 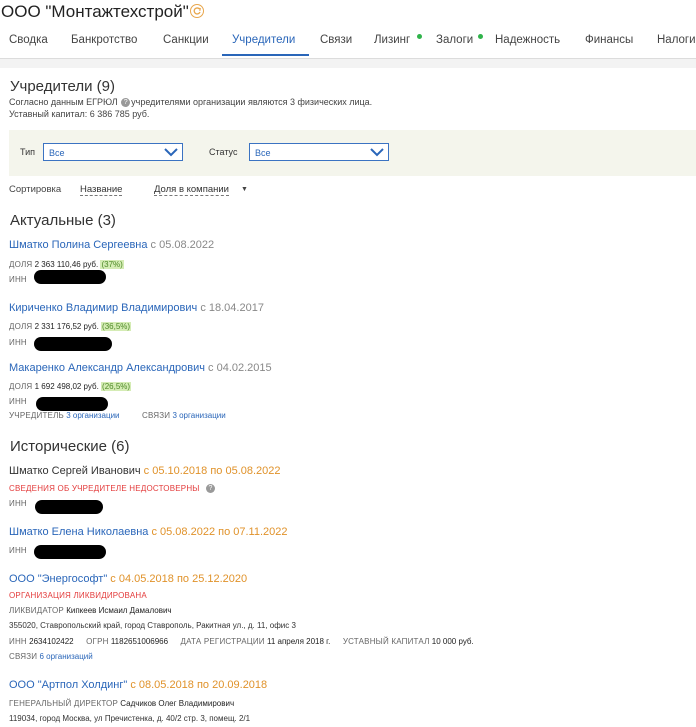 I want to click on founder-period: с 05.08.2022 по 07.11.2022, so click(x=219, y=532).